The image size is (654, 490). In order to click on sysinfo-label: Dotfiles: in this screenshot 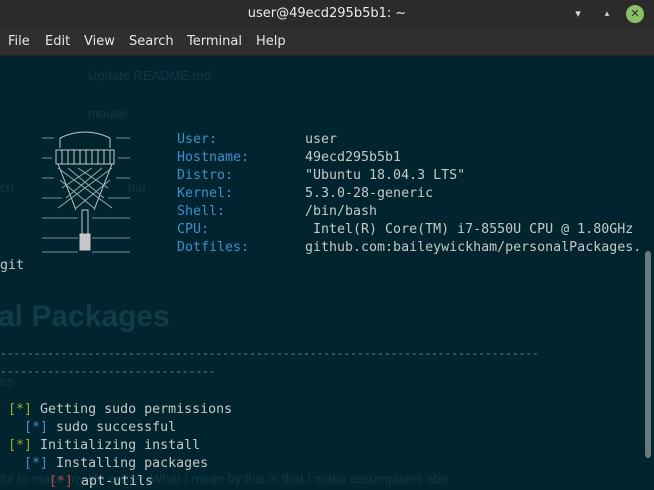, I will do `click(213, 247)`.